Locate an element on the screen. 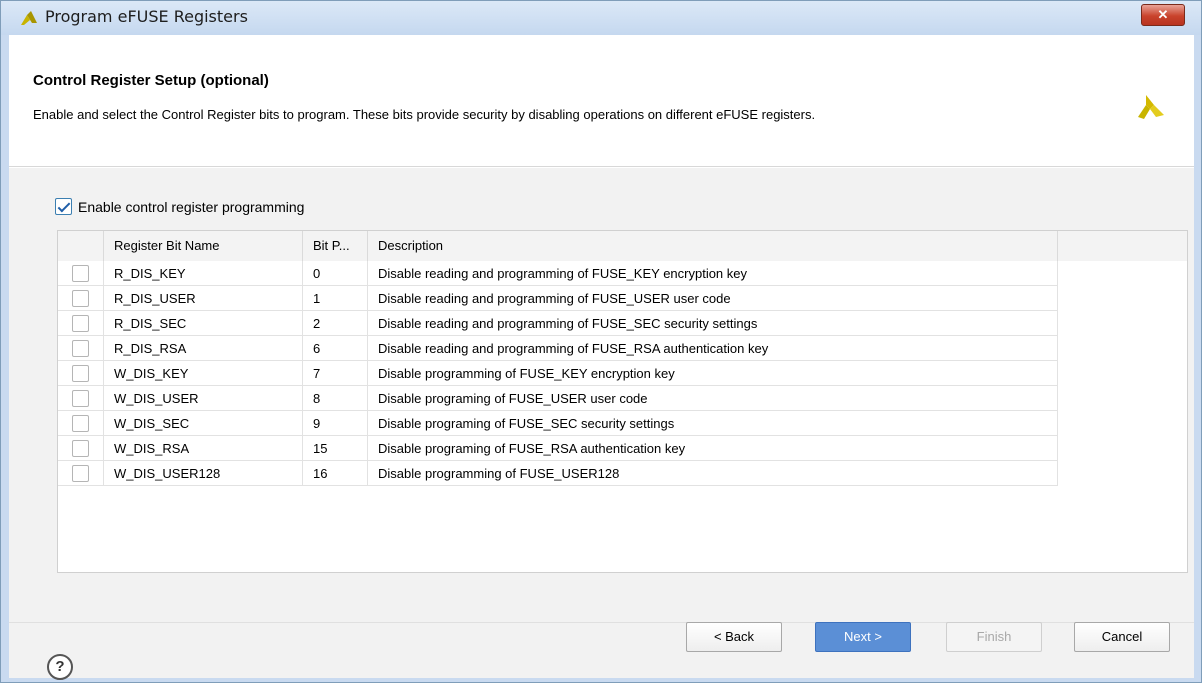  bit-position: 2 is located at coordinates (335, 323).